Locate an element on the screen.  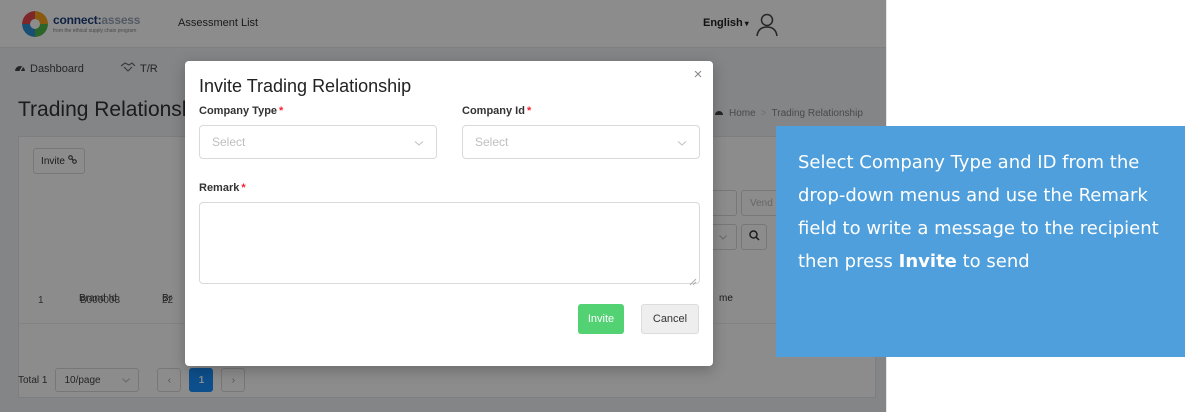
callout-text-after: to send is located at coordinates (993, 261).